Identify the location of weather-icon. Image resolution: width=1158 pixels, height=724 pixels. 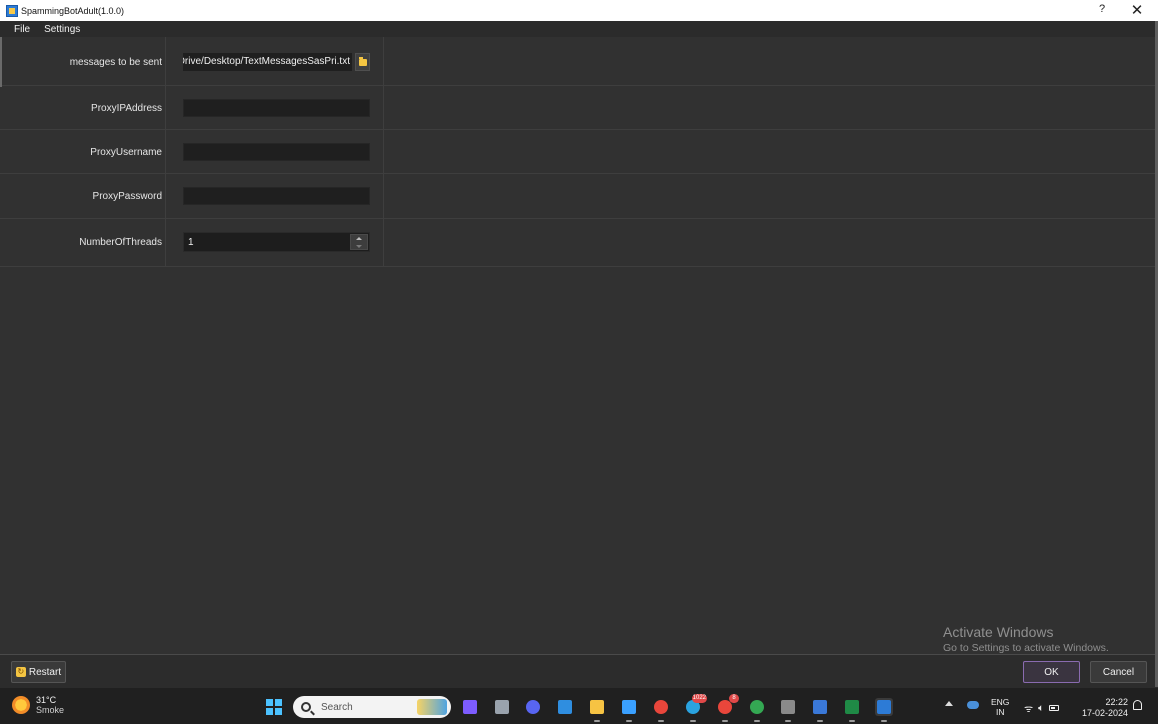
(21, 705).